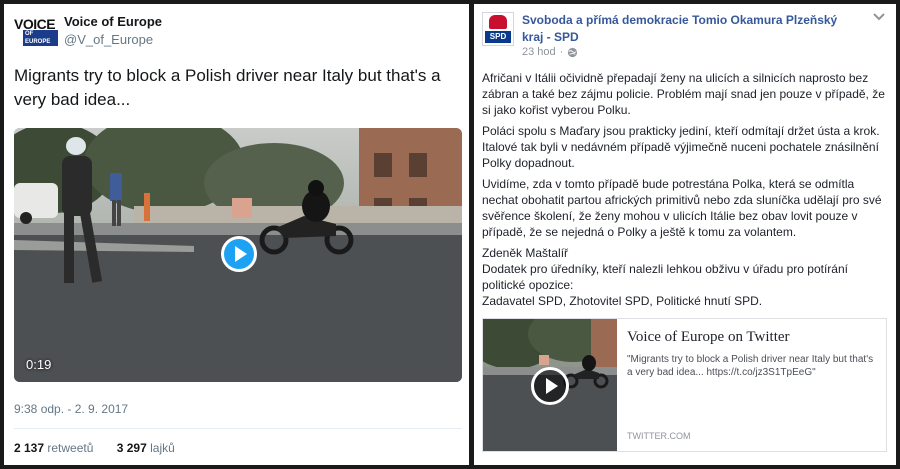 The width and height of the screenshot is (900, 469). I want to click on spd-logo-text: SPD, so click(498, 37).